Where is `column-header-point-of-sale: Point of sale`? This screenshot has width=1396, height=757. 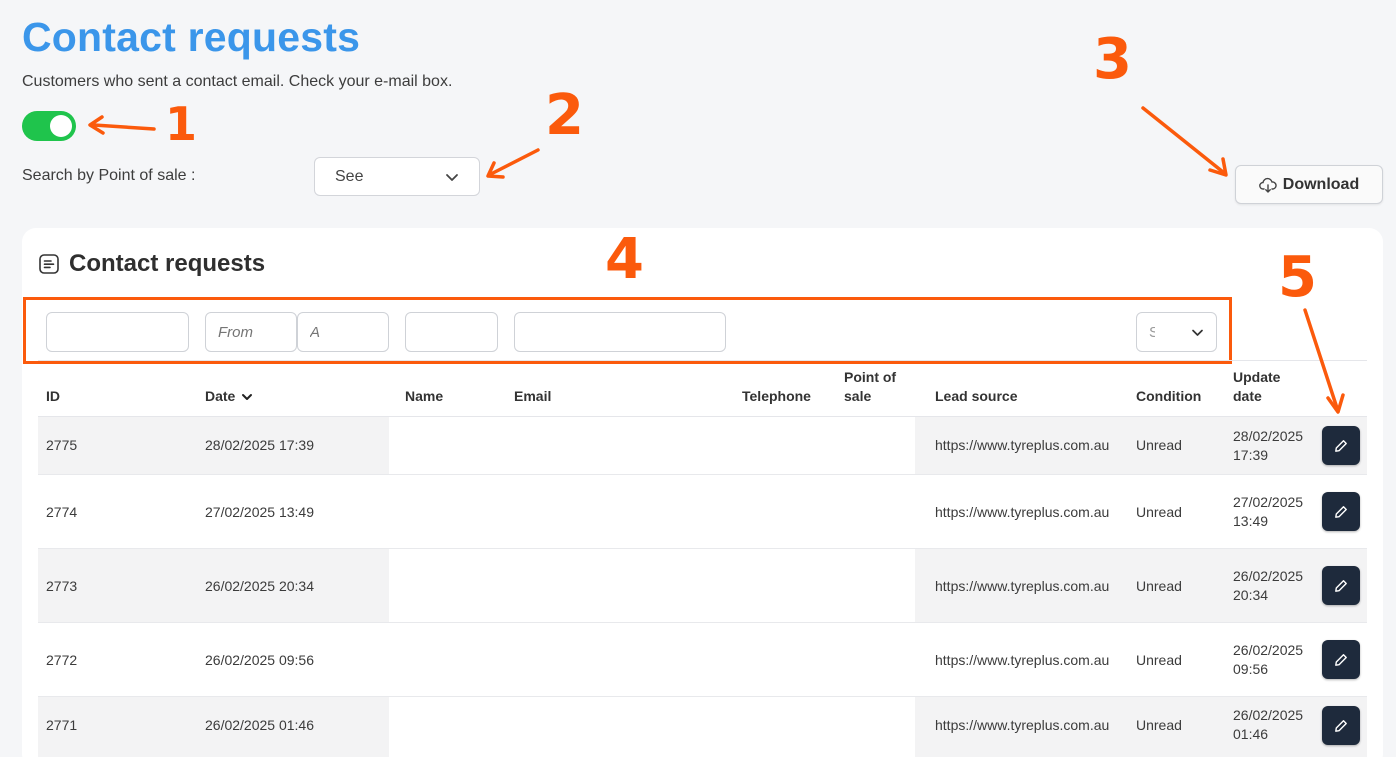 column-header-point-of-sale: Point of sale is located at coordinates (870, 387).